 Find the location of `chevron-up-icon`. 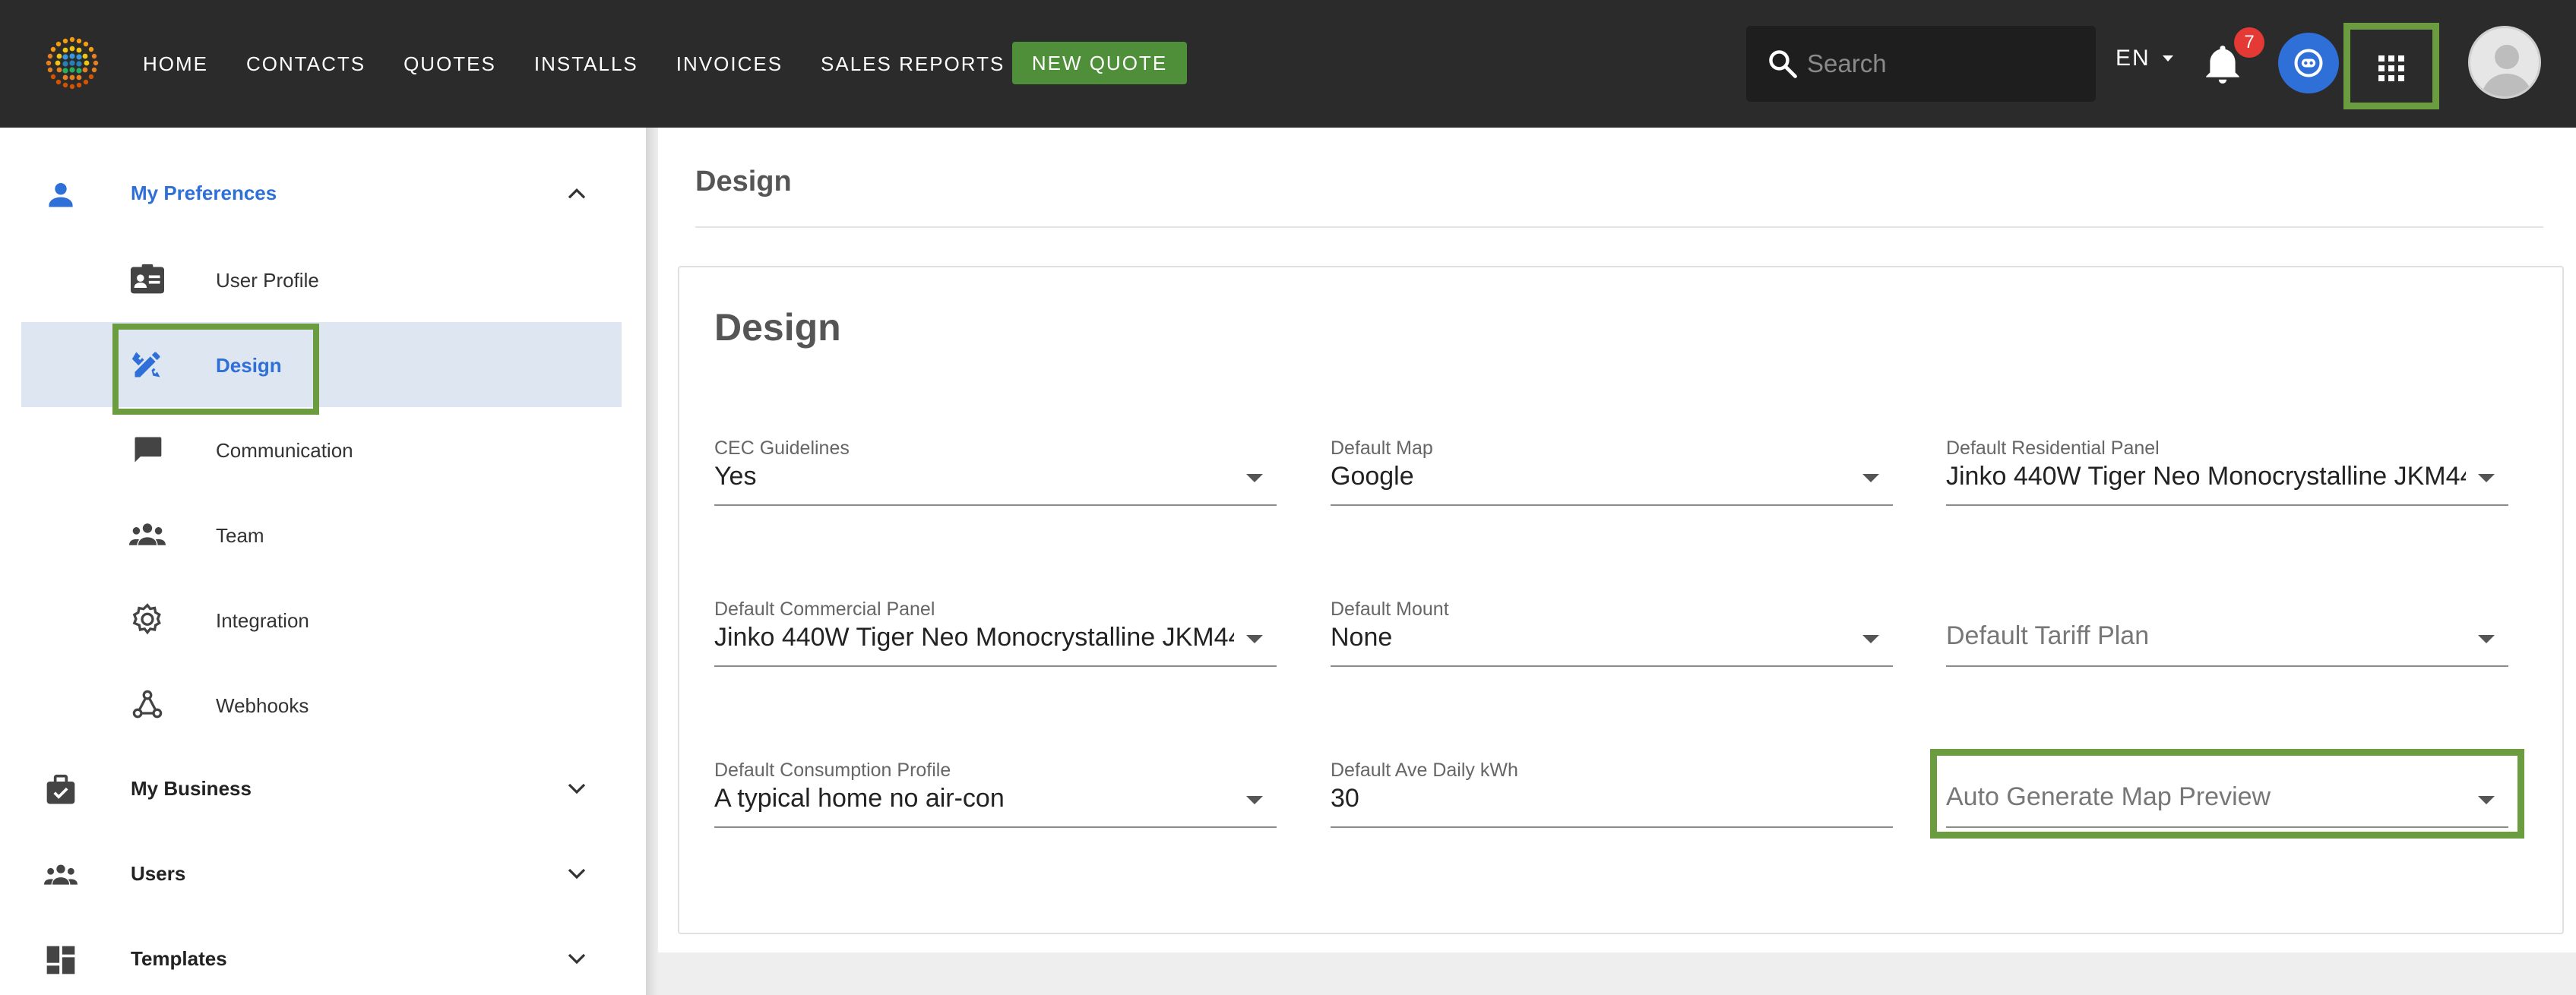

chevron-up-icon is located at coordinates (577, 193).